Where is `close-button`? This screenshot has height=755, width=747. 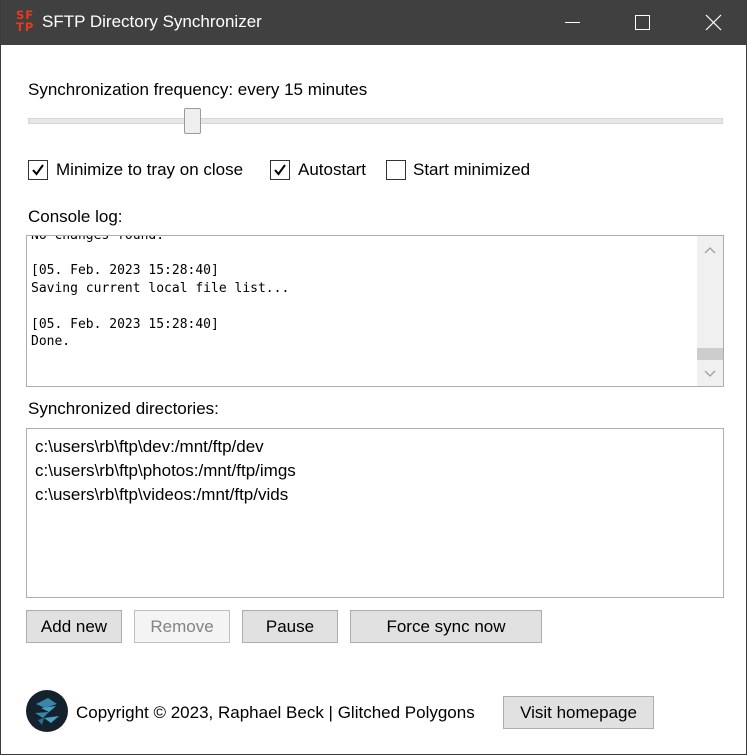 close-button is located at coordinates (712, 22).